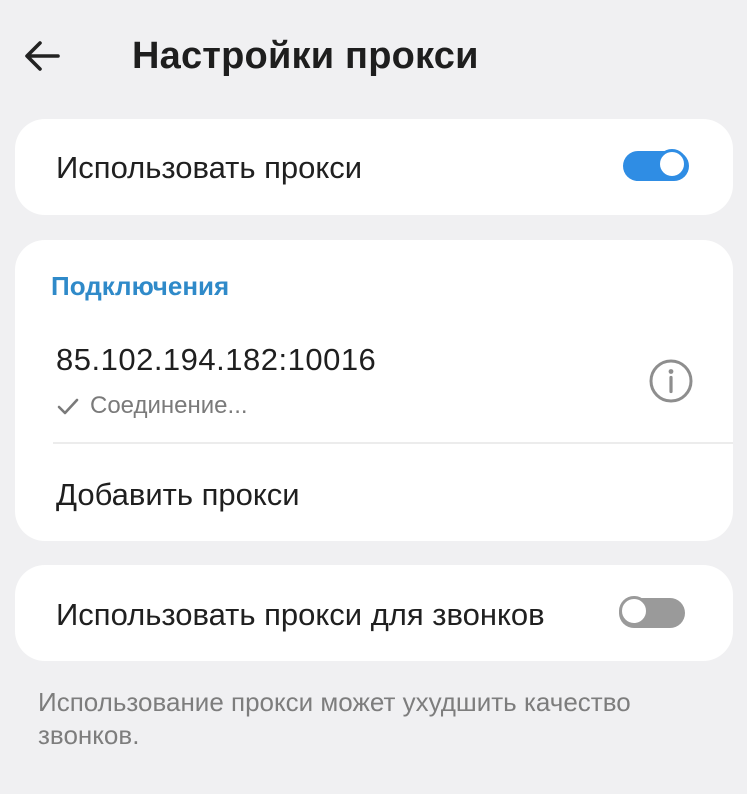 Image resolution: width=747 pixels, height=794 pixels. I want to click on proxy-address: 85.102.194.182:10016, so click(216, 359).